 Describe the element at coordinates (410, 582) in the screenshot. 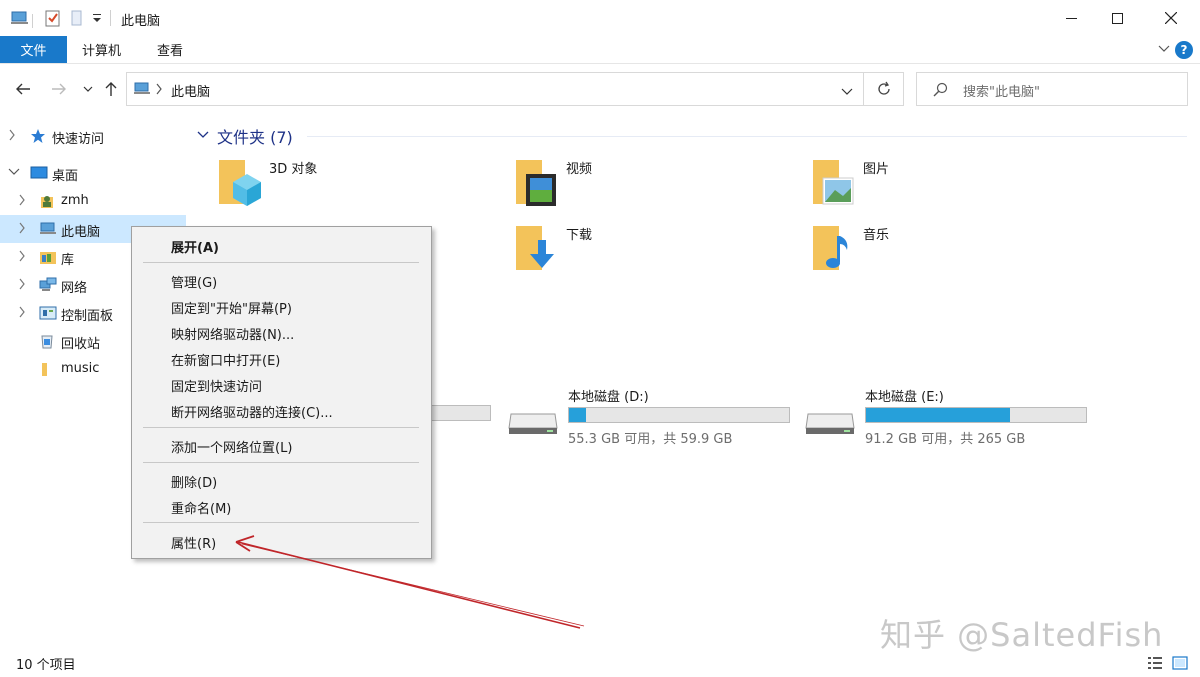

I see `annotation-arrow` at that location.